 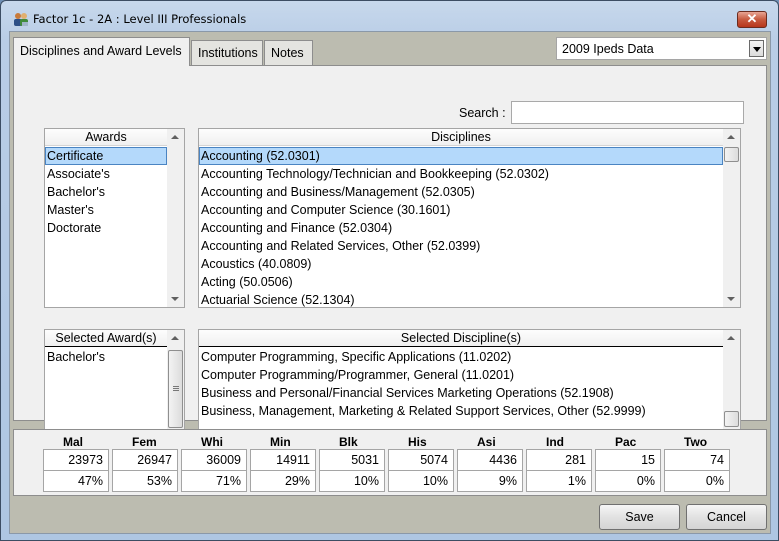 I want to click on stat-label: Blk, so click(x=348, y=442).